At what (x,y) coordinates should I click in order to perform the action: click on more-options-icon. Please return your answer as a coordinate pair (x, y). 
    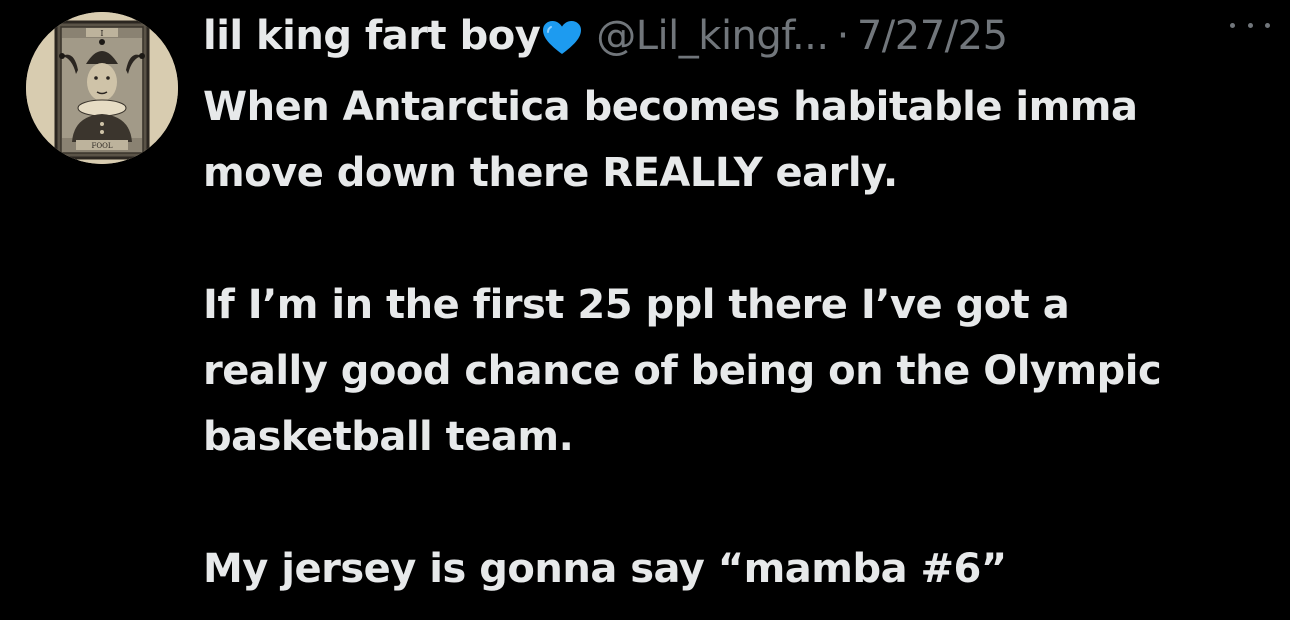
    Looking at the image, I should click on (1250, 25).